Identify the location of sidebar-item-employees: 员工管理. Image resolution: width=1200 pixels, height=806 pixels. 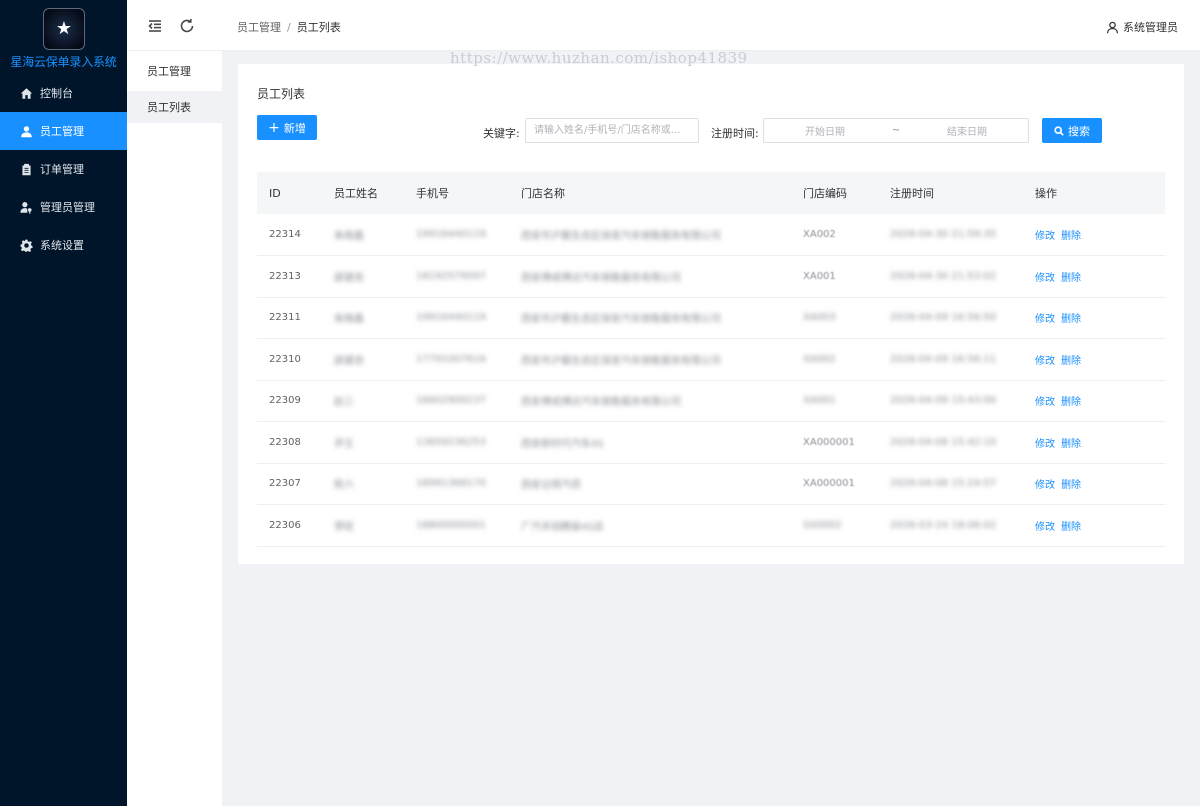
(63, 131).